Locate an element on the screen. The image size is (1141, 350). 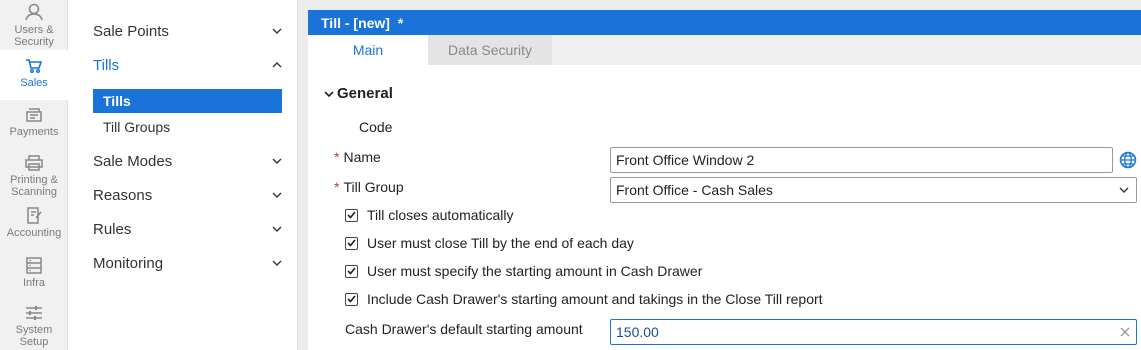
starting-amount-field: 150.00 is located at coordinates (873, 332).